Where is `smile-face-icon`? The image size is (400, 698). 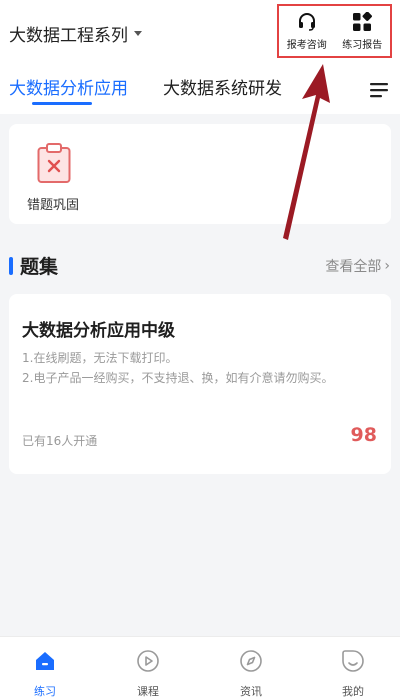
smile-face-icon is located at coordinates (353, 661).